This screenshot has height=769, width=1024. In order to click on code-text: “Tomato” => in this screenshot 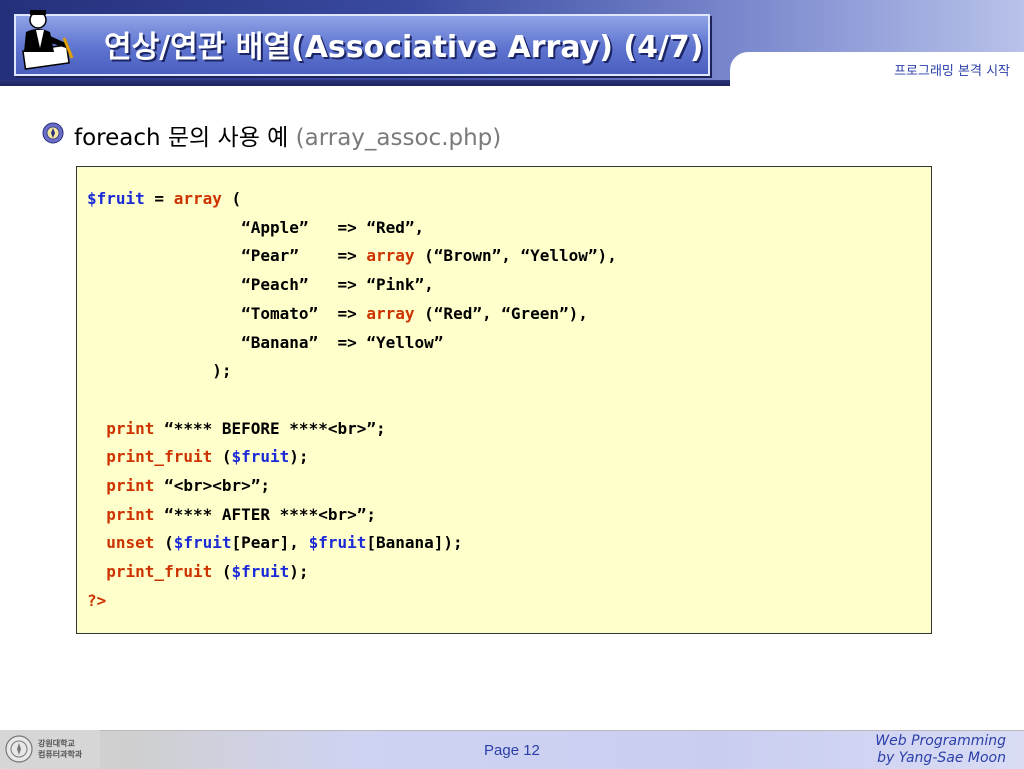, I will do `click(227, 313)`.